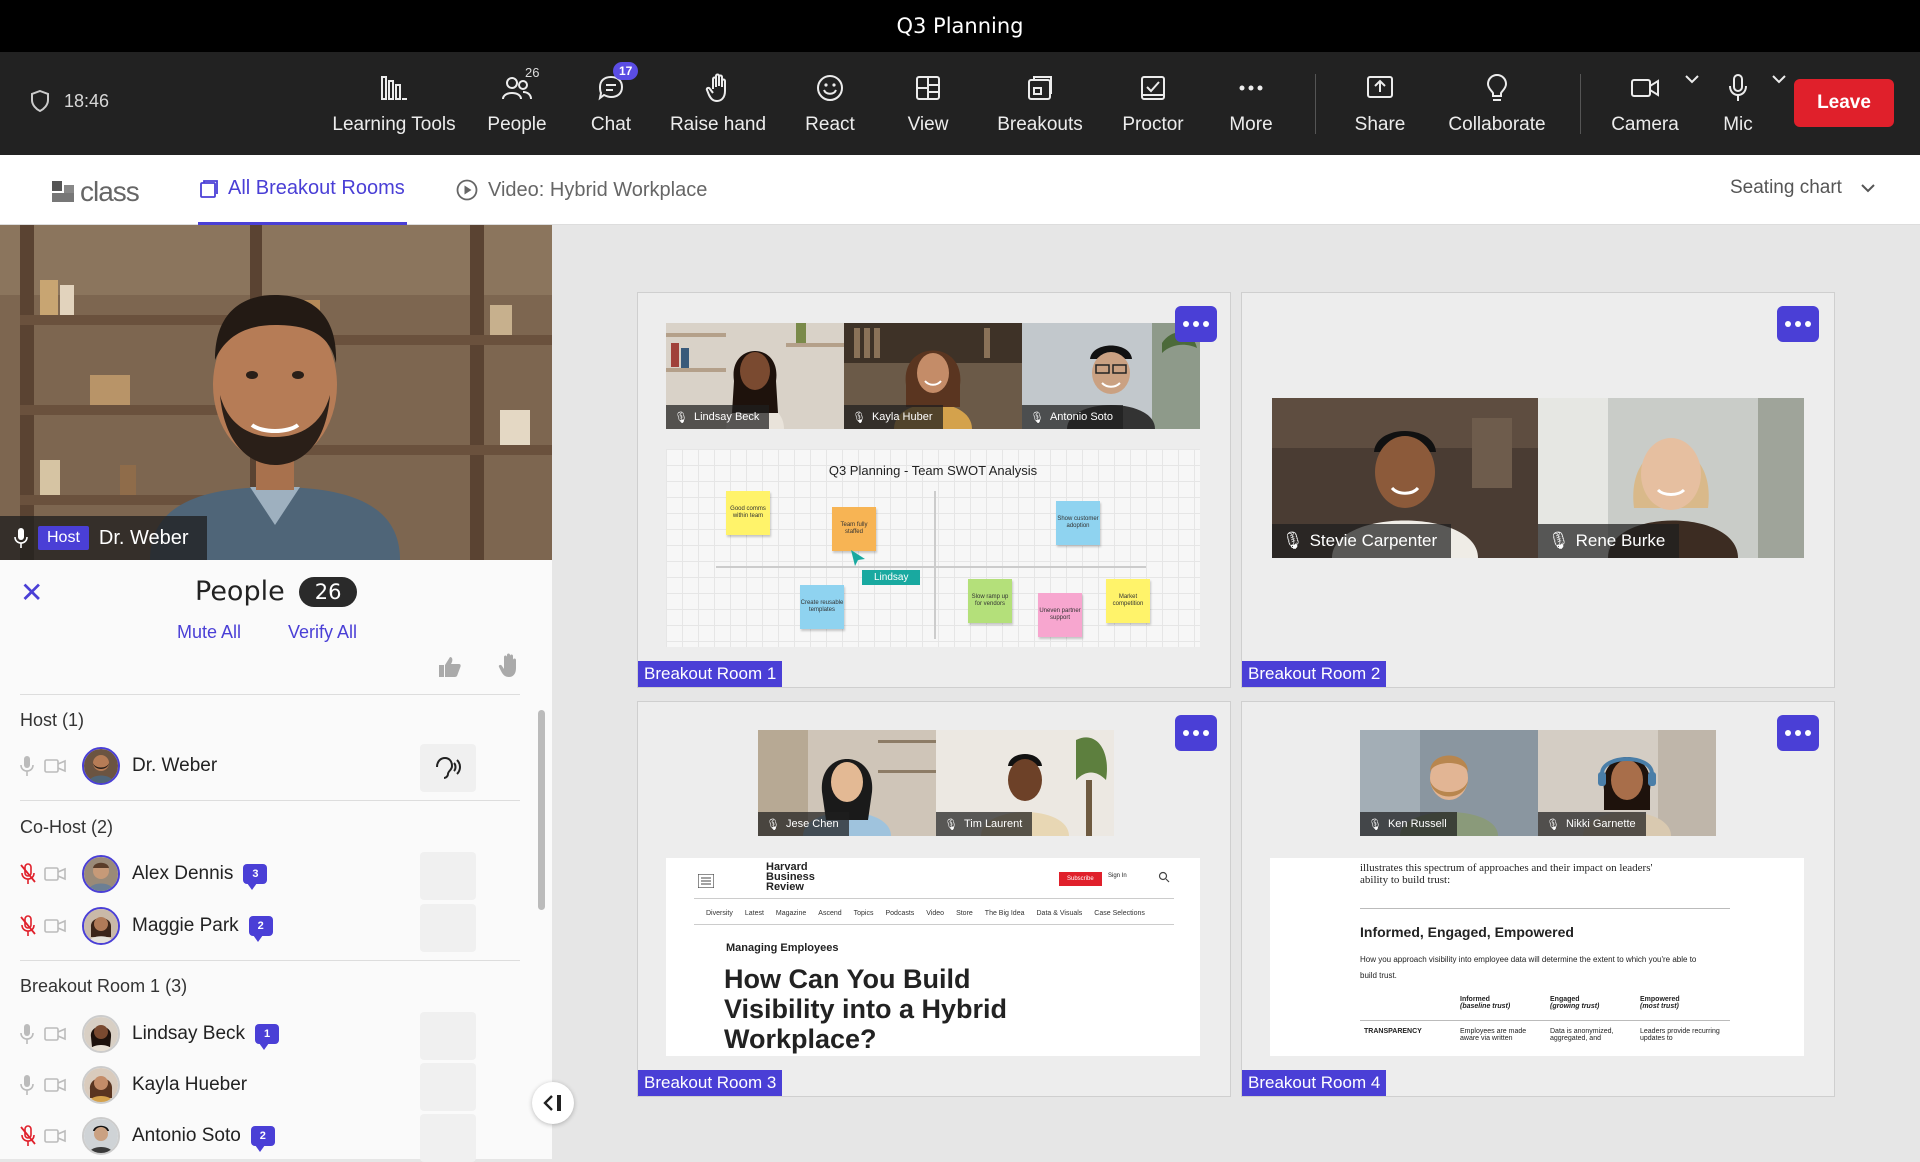 This screenshot has width=1920, height=1162. Describe the element at coordinates (322, 632) in the screenshot. I see `verify-all-button: Verify All` at that location.